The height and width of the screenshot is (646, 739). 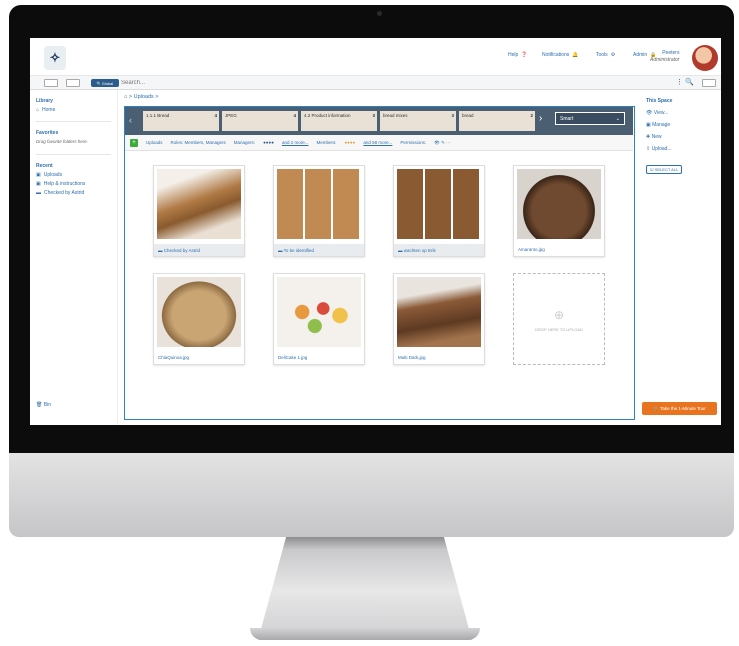 What do you see at coordinates (47, 133) in the screenshot?
I see `favorites-heading: Favorites` at bounding box center [47, 133].